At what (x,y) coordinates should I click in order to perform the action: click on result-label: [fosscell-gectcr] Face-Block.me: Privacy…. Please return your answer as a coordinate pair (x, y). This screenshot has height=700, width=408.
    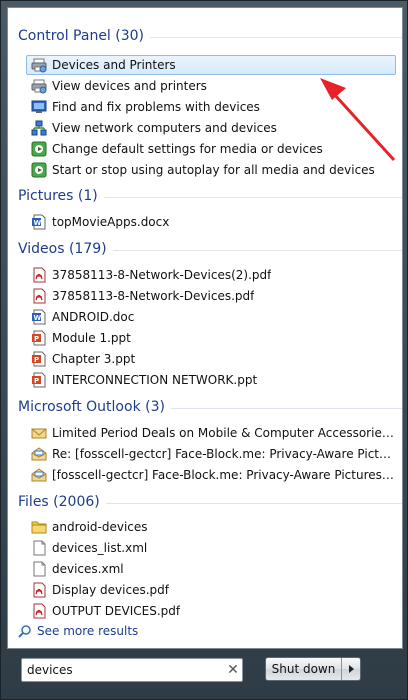
    Looking at the image, I should click on (223, 475).